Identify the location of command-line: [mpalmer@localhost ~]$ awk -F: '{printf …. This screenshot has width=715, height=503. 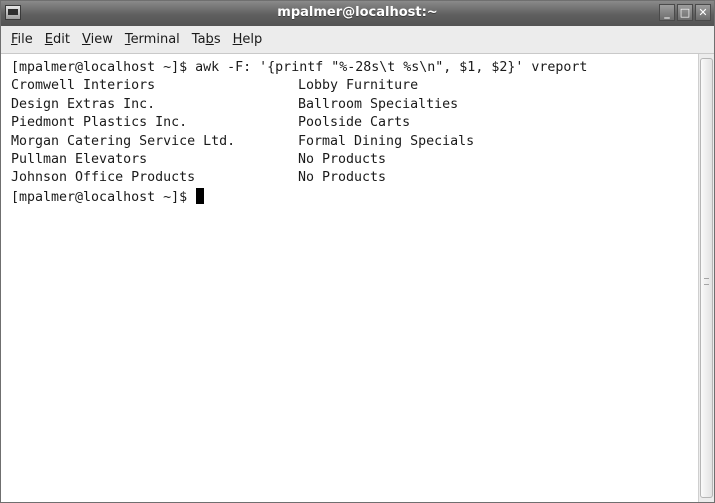
(299, 67).